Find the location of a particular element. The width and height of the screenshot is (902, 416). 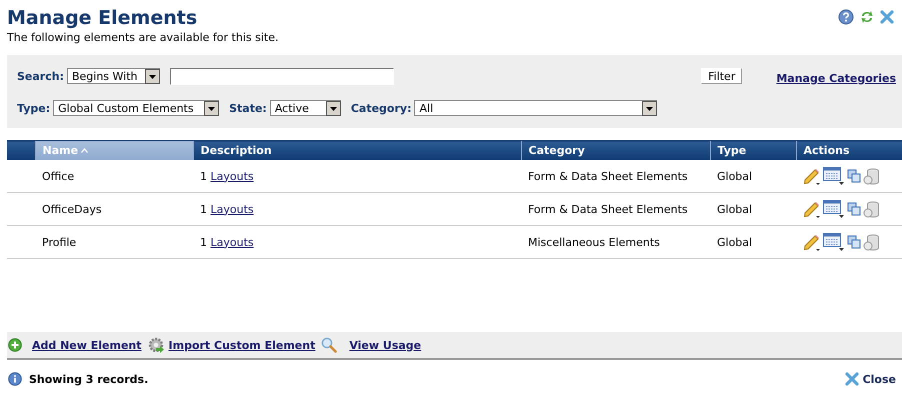

magnifier-icon is located at coordinates (329, 345).